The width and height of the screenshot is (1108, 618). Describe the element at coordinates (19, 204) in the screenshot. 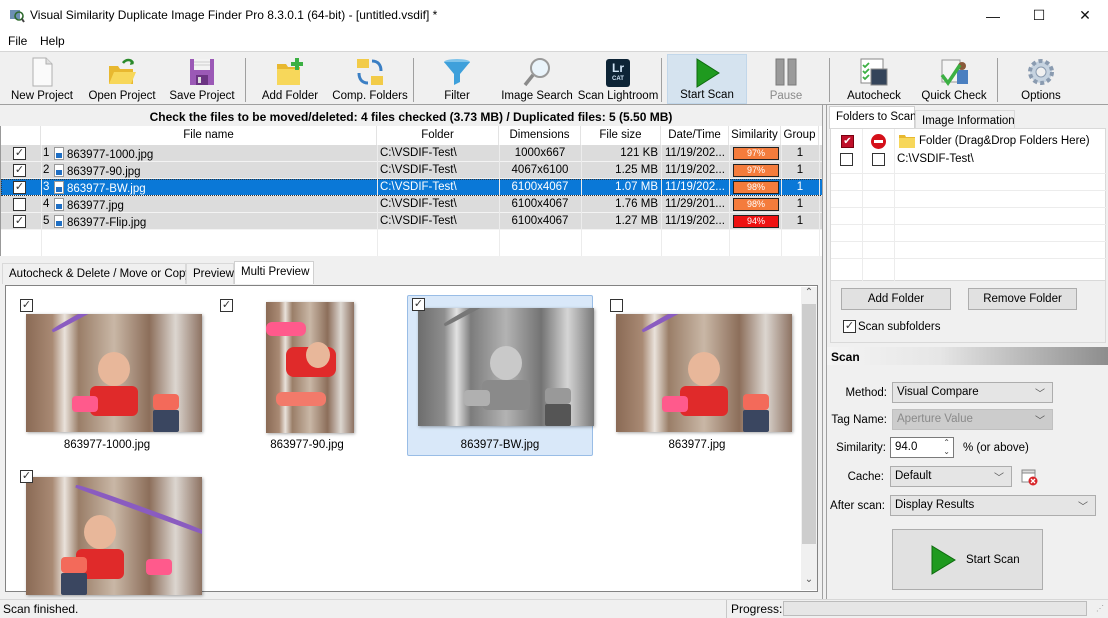

I see `row-checkbox` at that location.